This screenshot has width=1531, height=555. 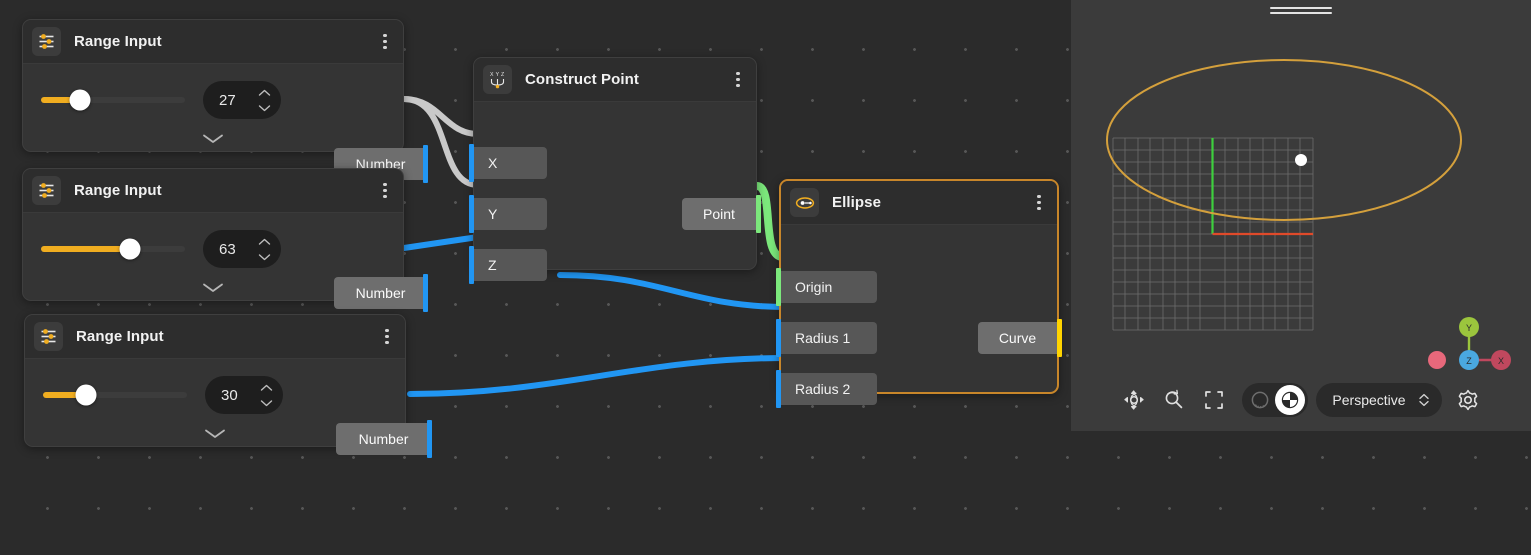 I want to click on input-socket-radius-2: Radius 2, so click(x=826, y=389).